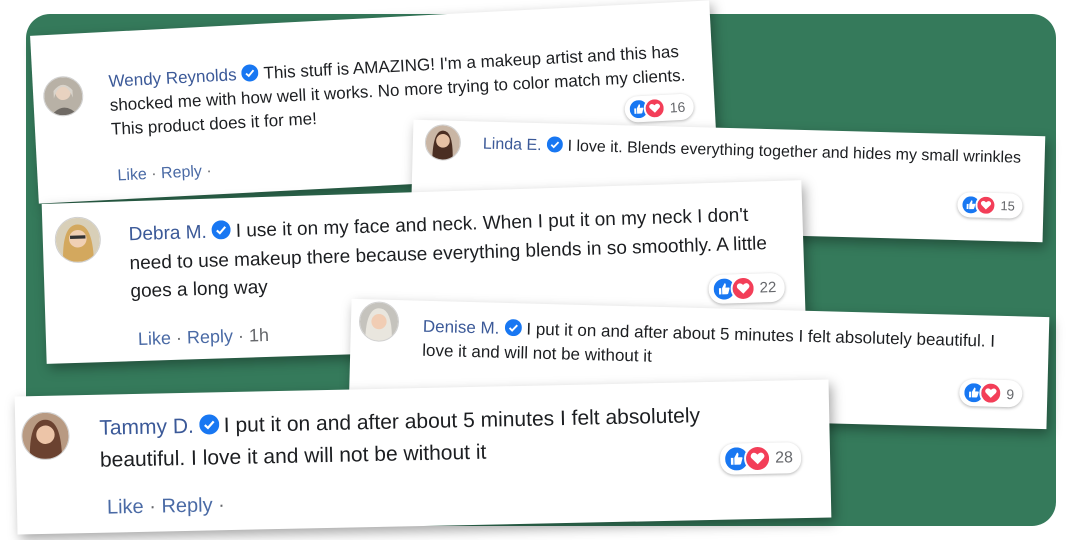 Image resolution: width=1080 pixels, height=540 pixels. I want to click on reaction-count: 9, so click(1010, 393).